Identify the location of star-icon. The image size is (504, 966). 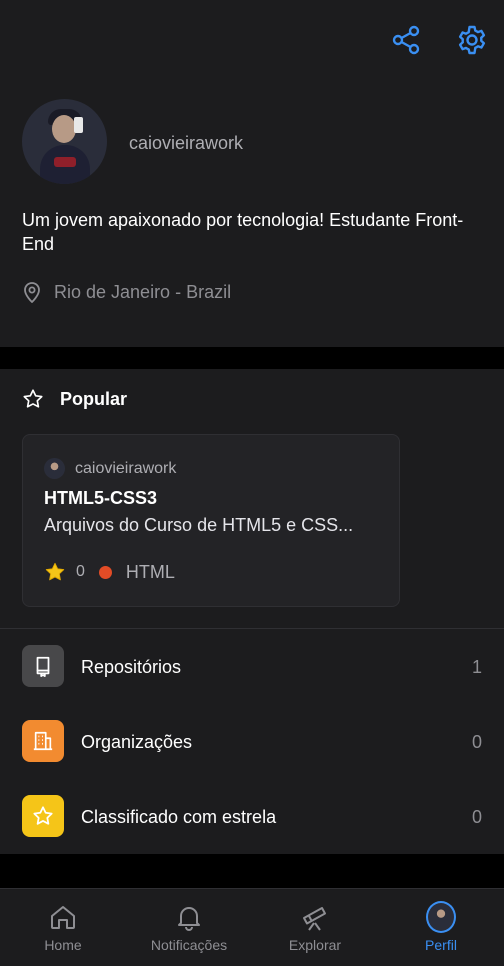
(43, 816).